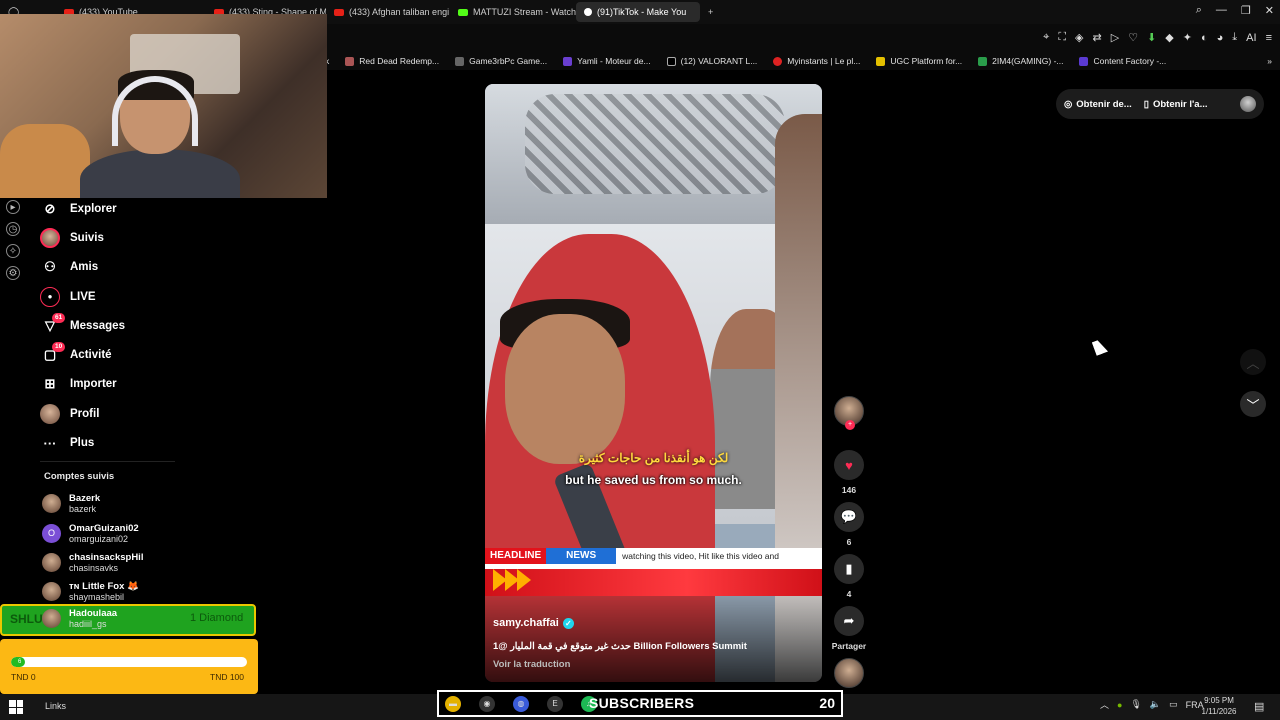 The width and height of the screenshot is (1280, 720). What do you see at coordinates (710, 12) in the screenshot?
I see `new-tab-button: +` at bounding box center [710, 12].